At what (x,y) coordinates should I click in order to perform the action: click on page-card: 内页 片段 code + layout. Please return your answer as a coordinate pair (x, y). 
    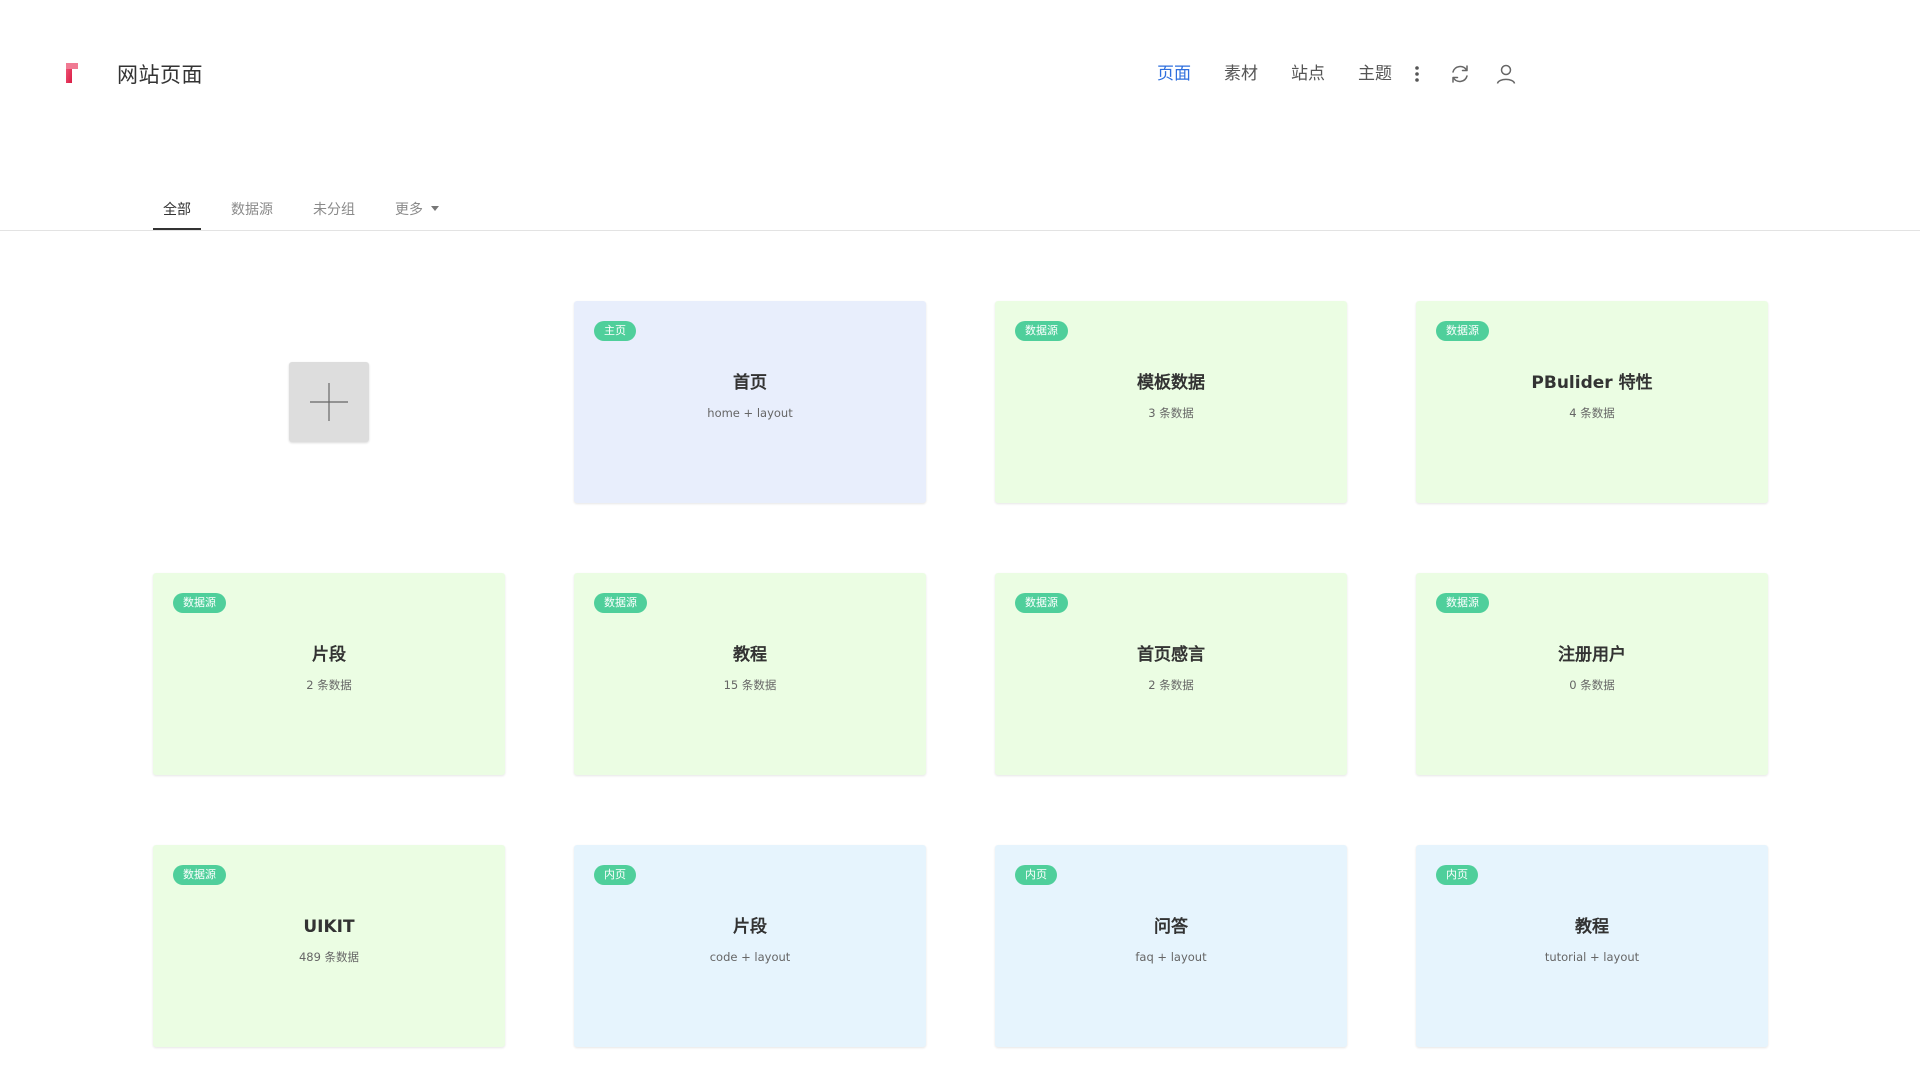
    Looking at the image, I should click on (750, 946).